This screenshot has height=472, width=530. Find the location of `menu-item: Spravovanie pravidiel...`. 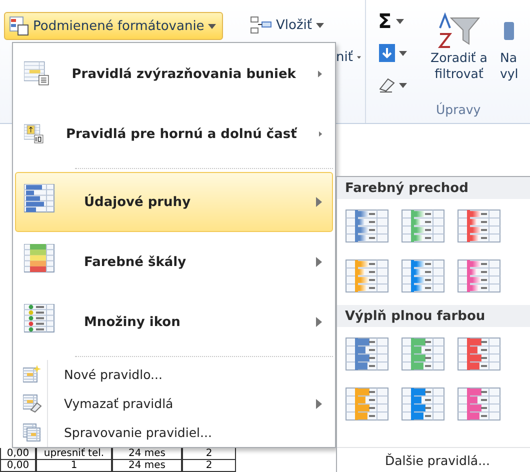

menu-item: Spravovanie pravidiel... is located at coordinates (174, 432).